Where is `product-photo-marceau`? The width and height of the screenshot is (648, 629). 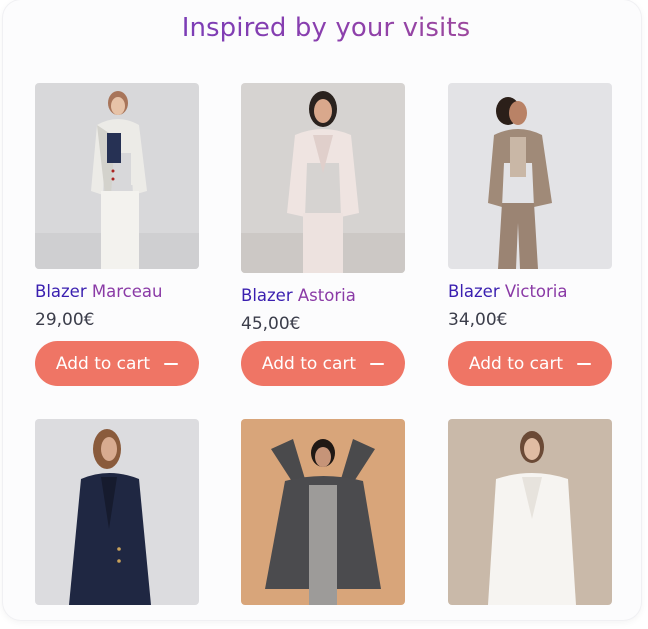
product-photo-marceau is located at coordinates (117, 176).